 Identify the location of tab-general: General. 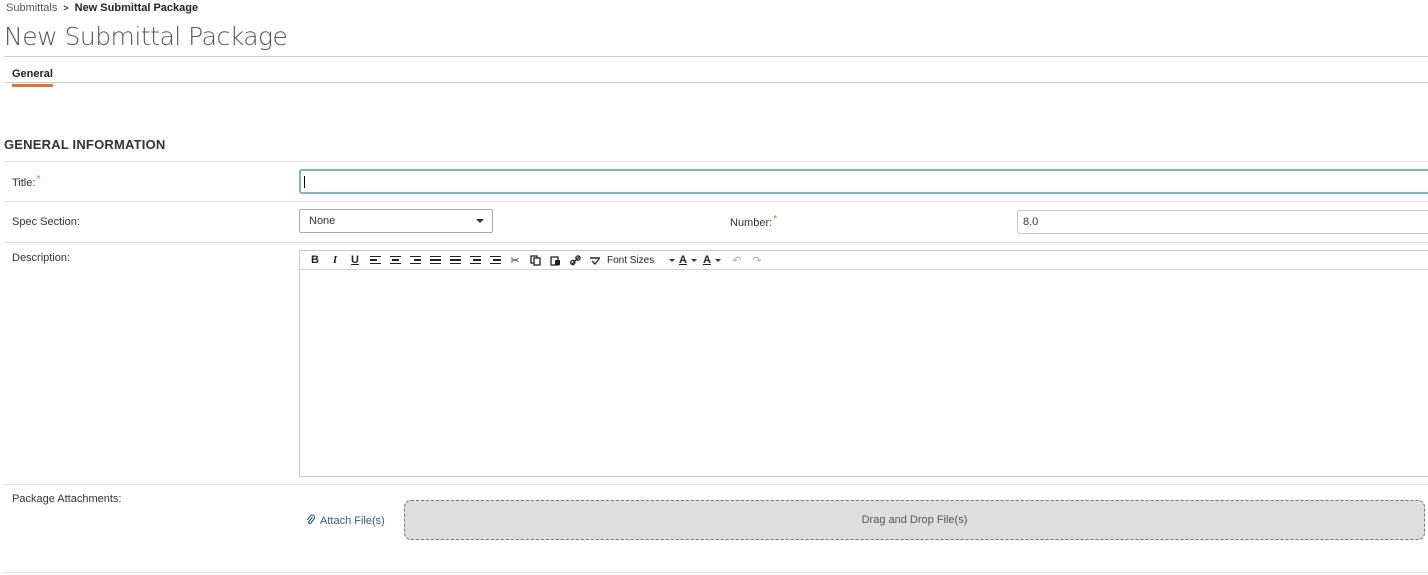
(32, 77).